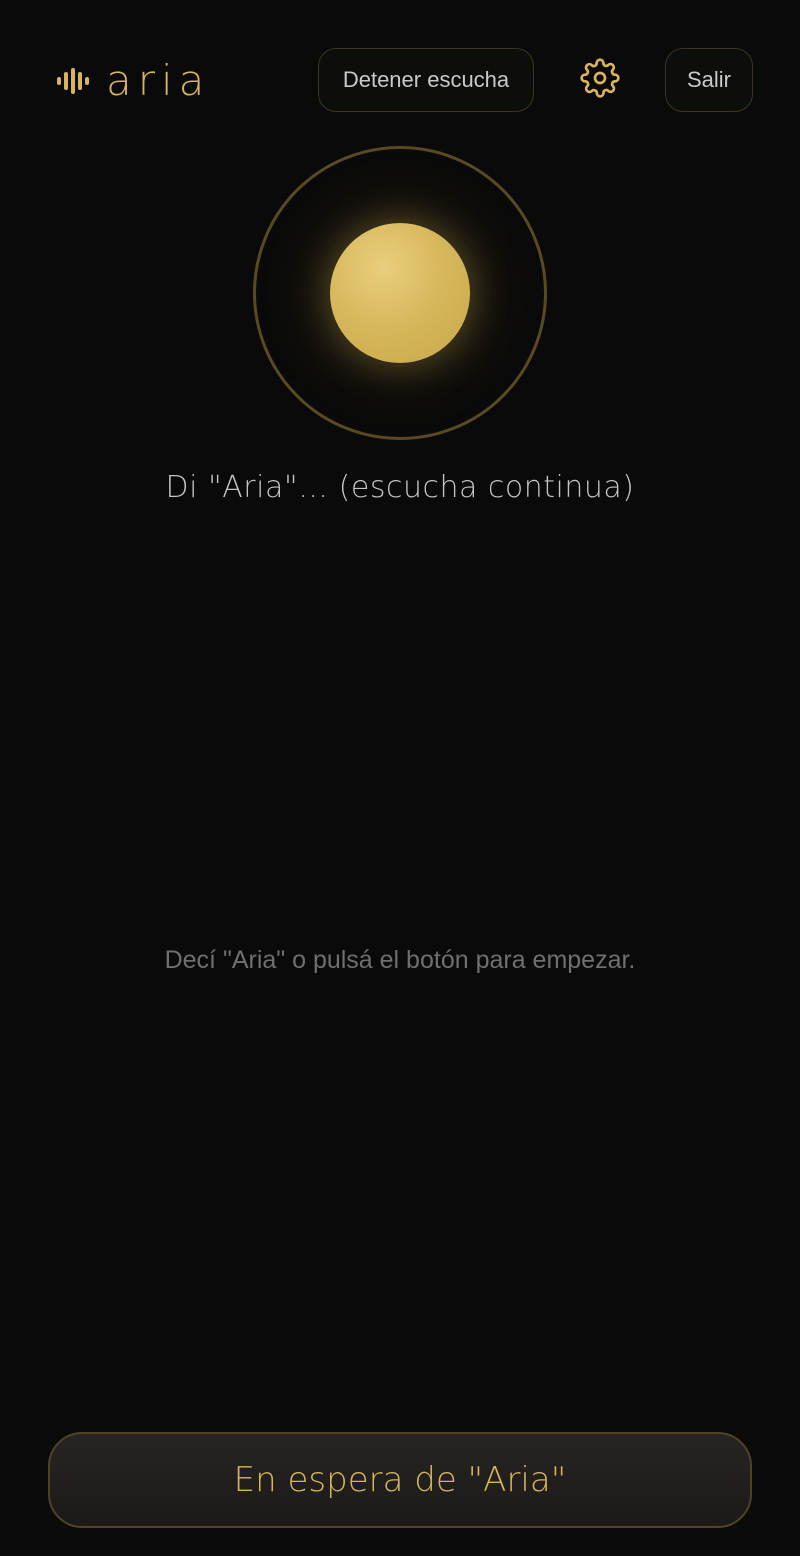 The height and width of the screenshot is (1556, 800). What do you see at coordinates (73, 81) in the screenshot?
I see `waveform-icon` at bounding box center [73, 81].